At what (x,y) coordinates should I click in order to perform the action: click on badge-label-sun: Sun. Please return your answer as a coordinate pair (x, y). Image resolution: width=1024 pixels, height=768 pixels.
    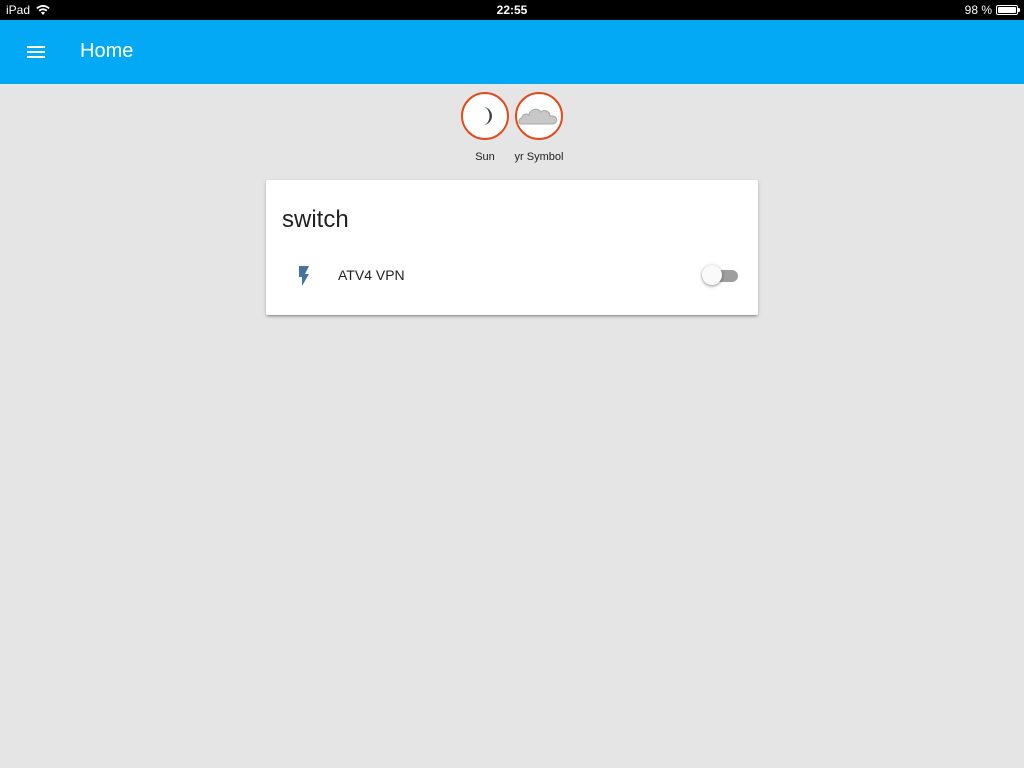
    Looking at the image, I should click on (485, 157).